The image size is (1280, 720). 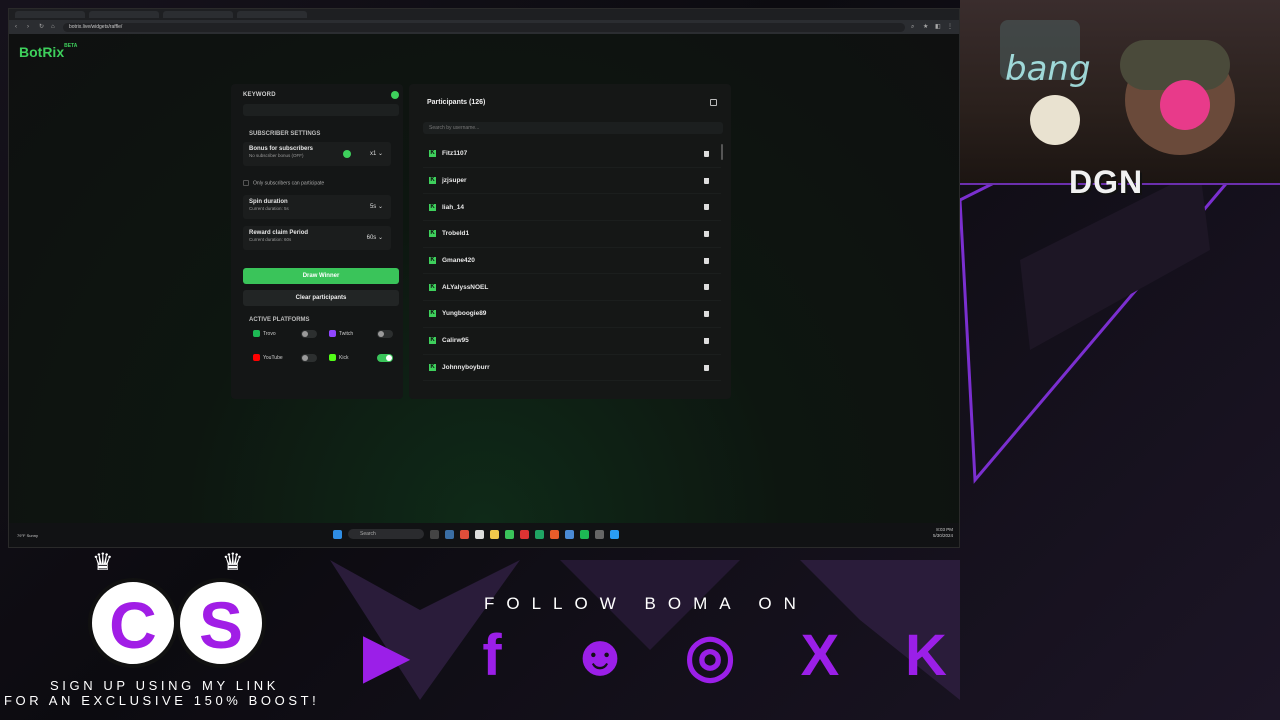 What do you see at coordinates (221, 623) in the screenshot?
I see `cs-logo-s: S` at bounding box center [221, 623].